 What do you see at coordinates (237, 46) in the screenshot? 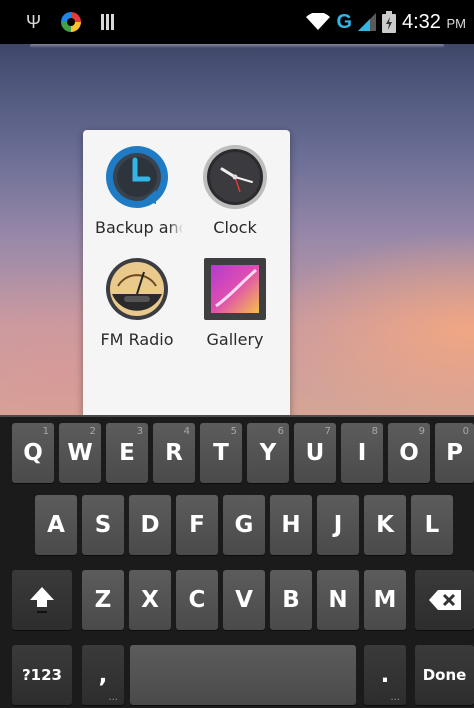
I see `status-bar-shadow` at bounding box center [237, 46].